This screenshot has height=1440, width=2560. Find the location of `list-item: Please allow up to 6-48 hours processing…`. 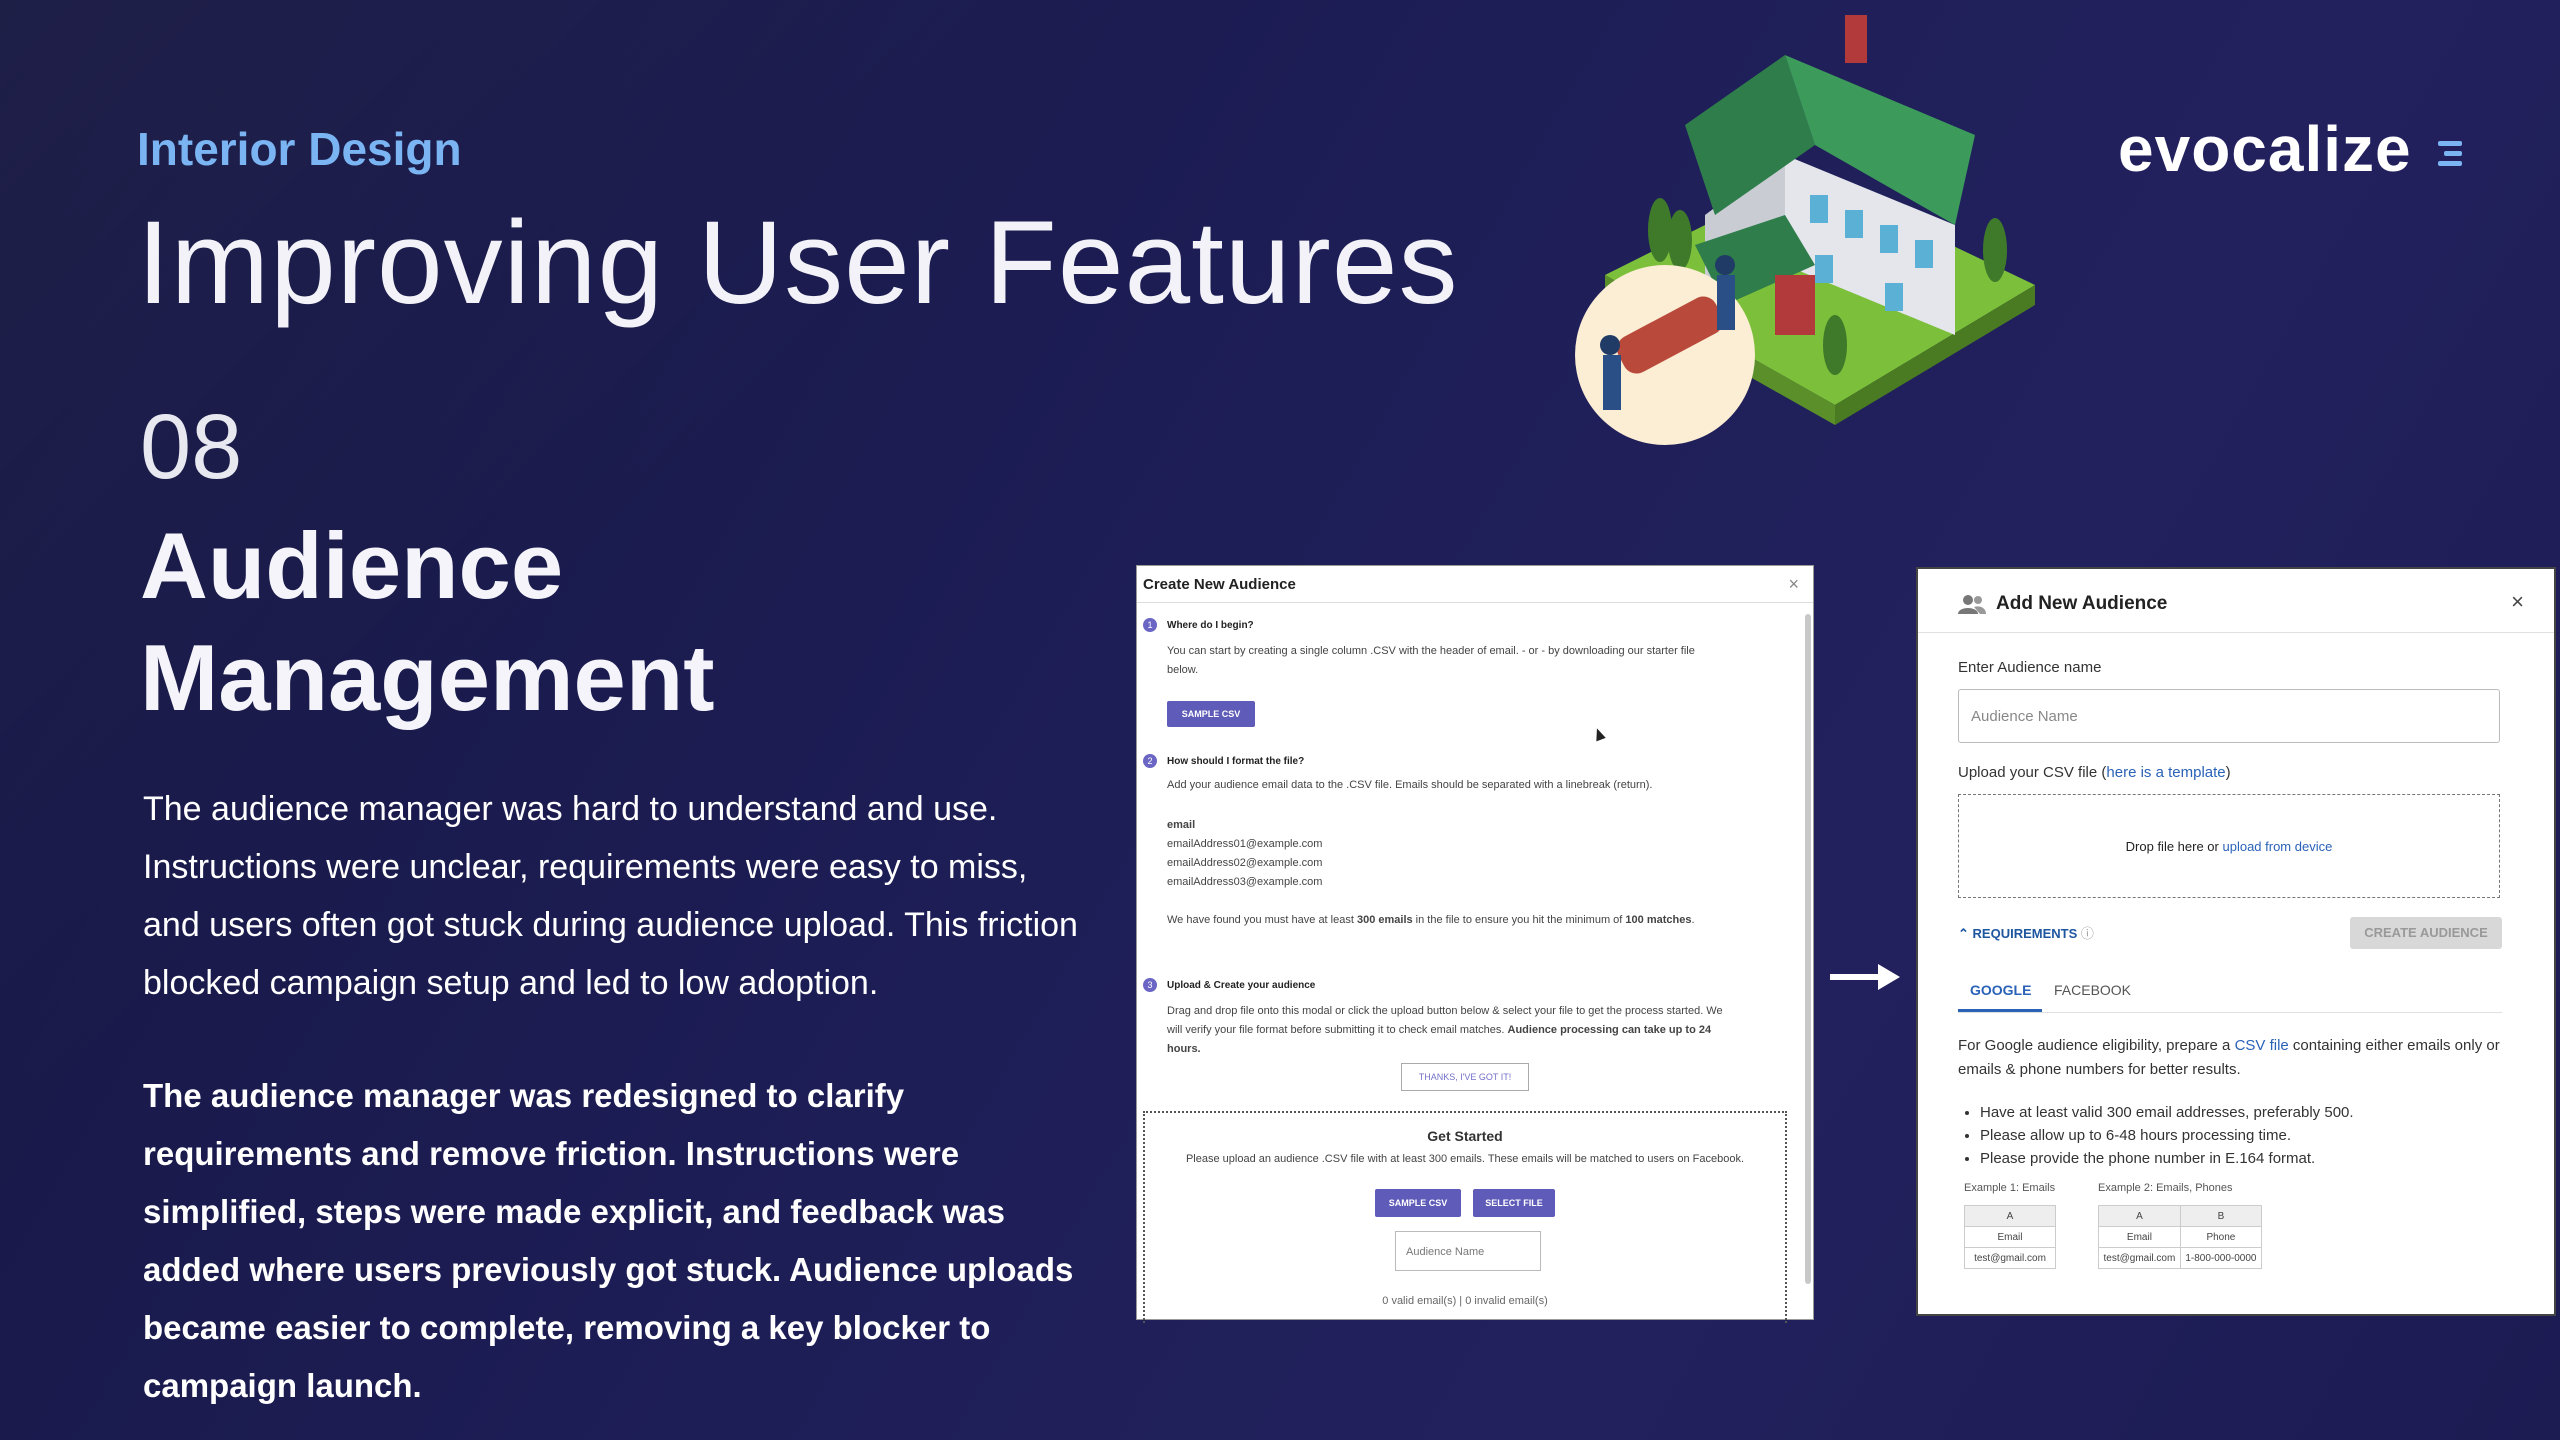

list-item: Please allow up to 6-48 hours processing… is located at coordinates (2167, 1135).